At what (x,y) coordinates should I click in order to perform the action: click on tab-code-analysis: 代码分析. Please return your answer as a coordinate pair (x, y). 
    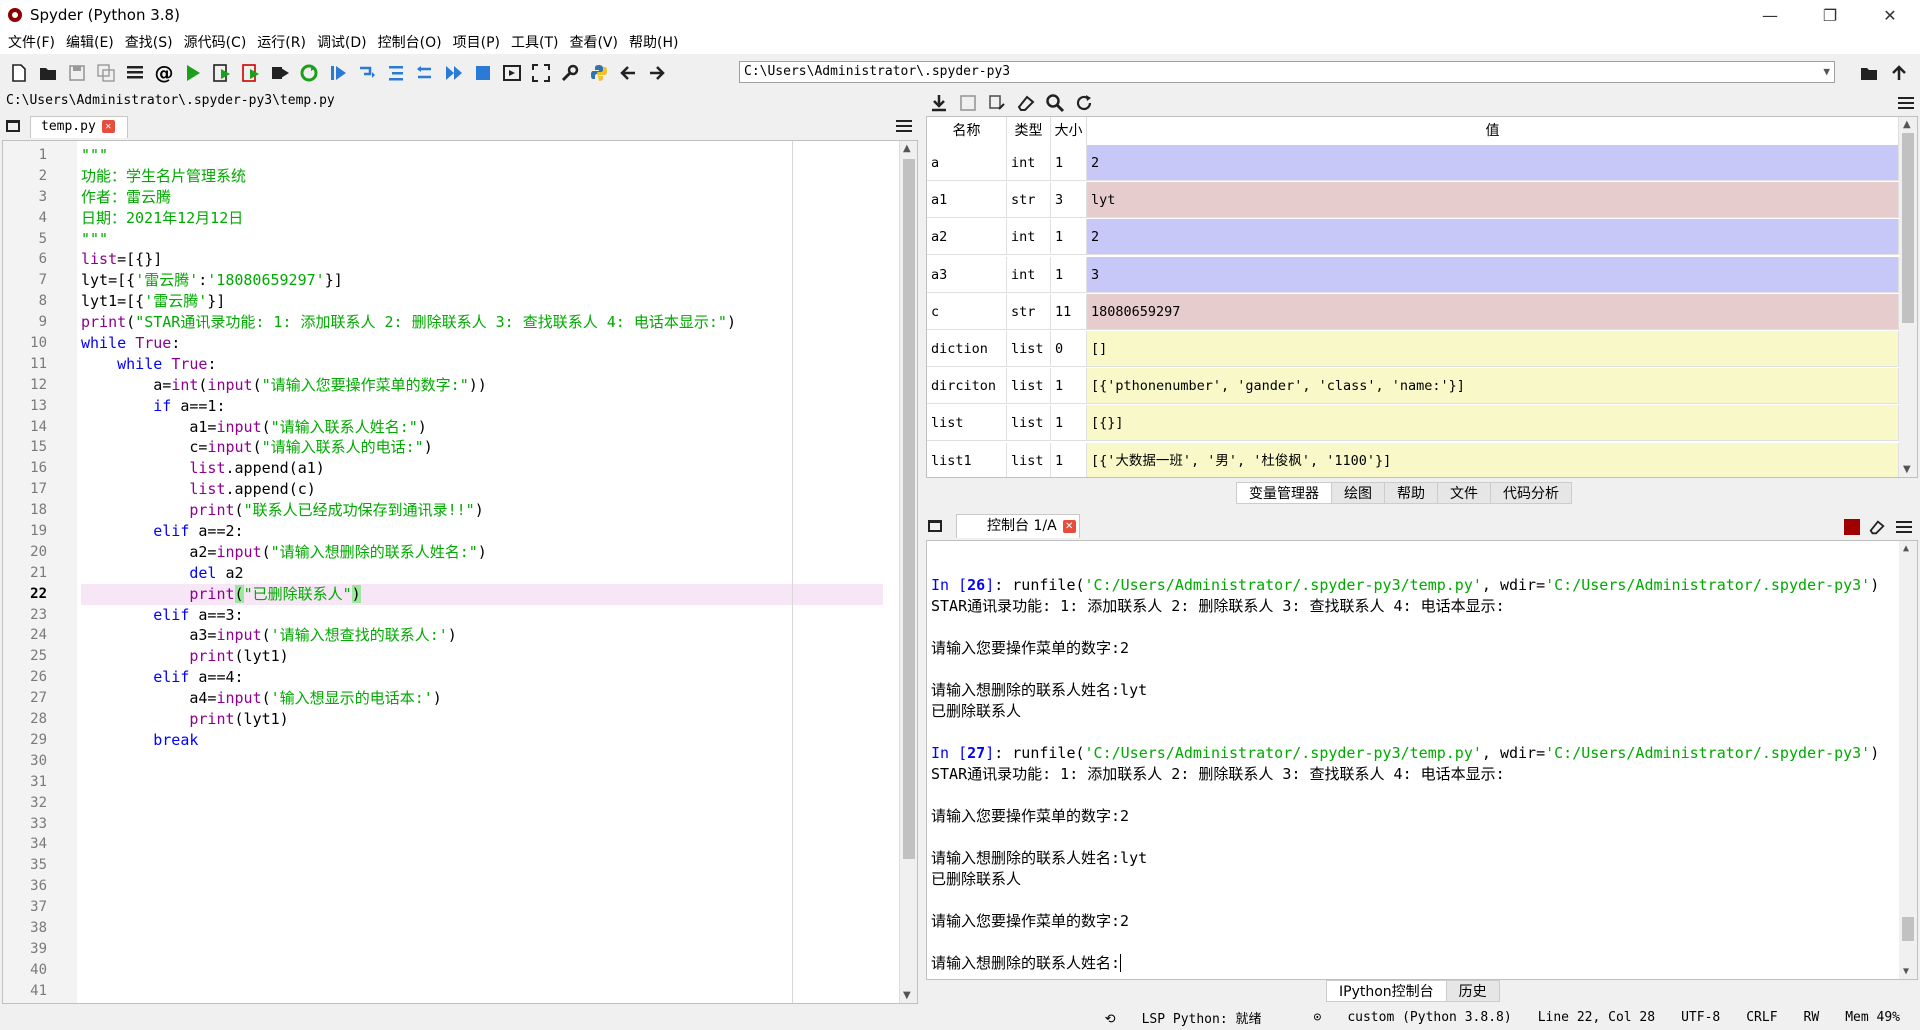
    Looking at the image, I should click on (1531, 493).